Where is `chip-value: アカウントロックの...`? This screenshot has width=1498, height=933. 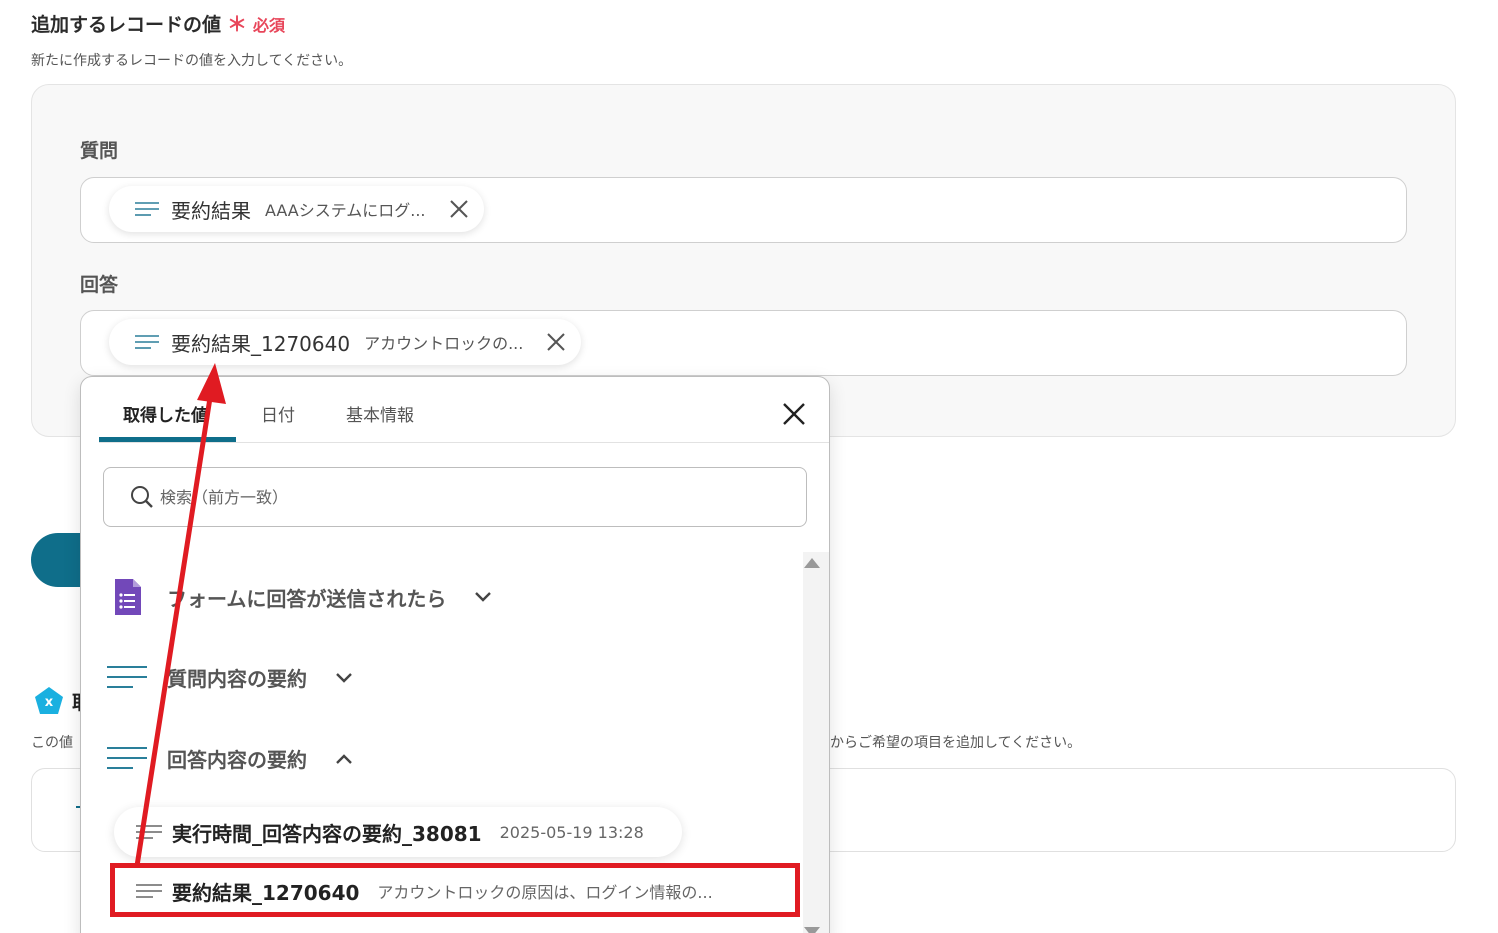
chip-value: アカウントロックの... is located at coordinates (444, 343).